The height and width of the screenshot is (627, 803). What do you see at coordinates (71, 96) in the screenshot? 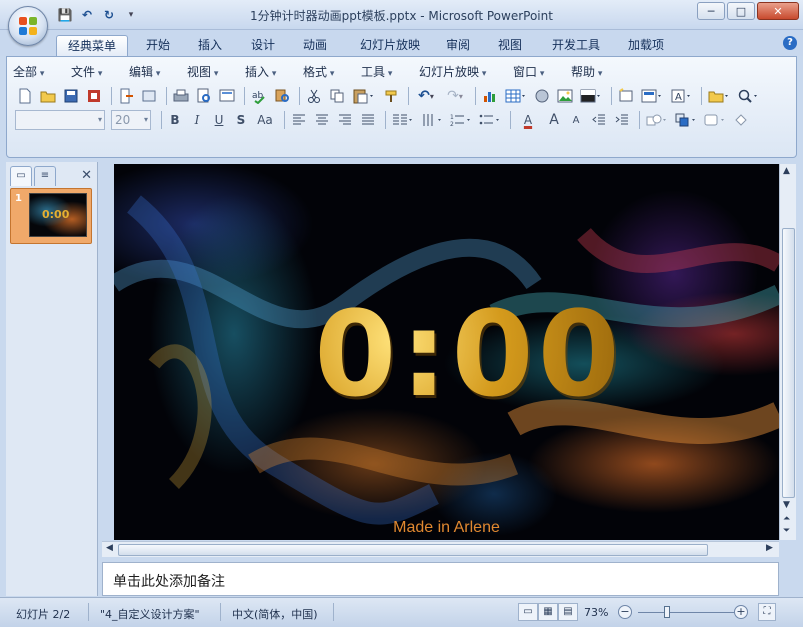
I see `save-icon` at bounding box center [71, 96].